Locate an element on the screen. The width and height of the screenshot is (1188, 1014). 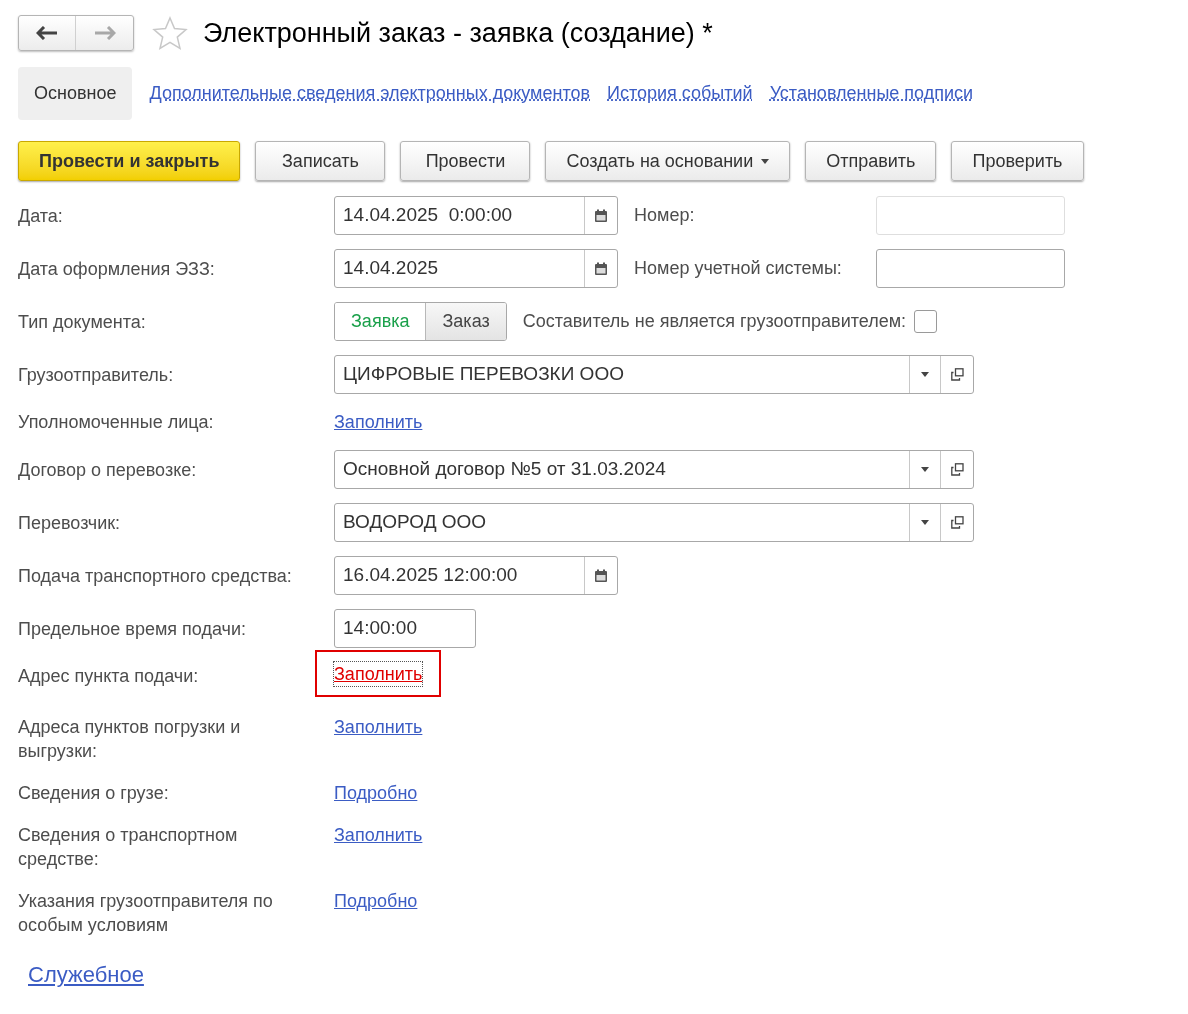
text-field is located at coordinates (970, 268).